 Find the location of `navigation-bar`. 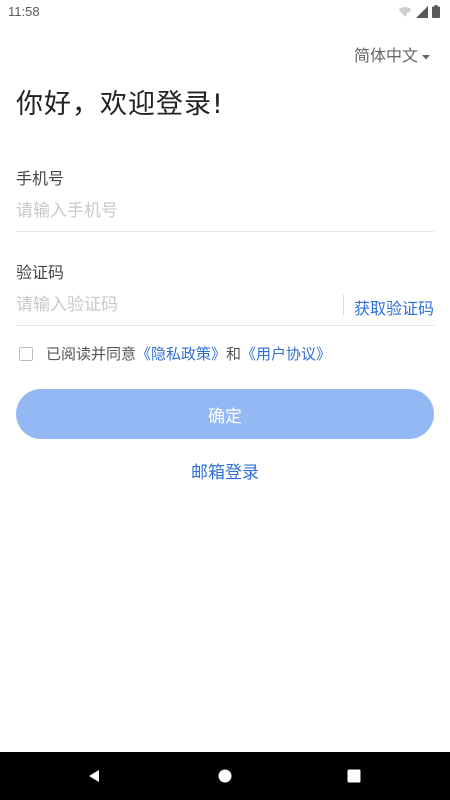

navigation-bar is located at coordinates (225, 776).